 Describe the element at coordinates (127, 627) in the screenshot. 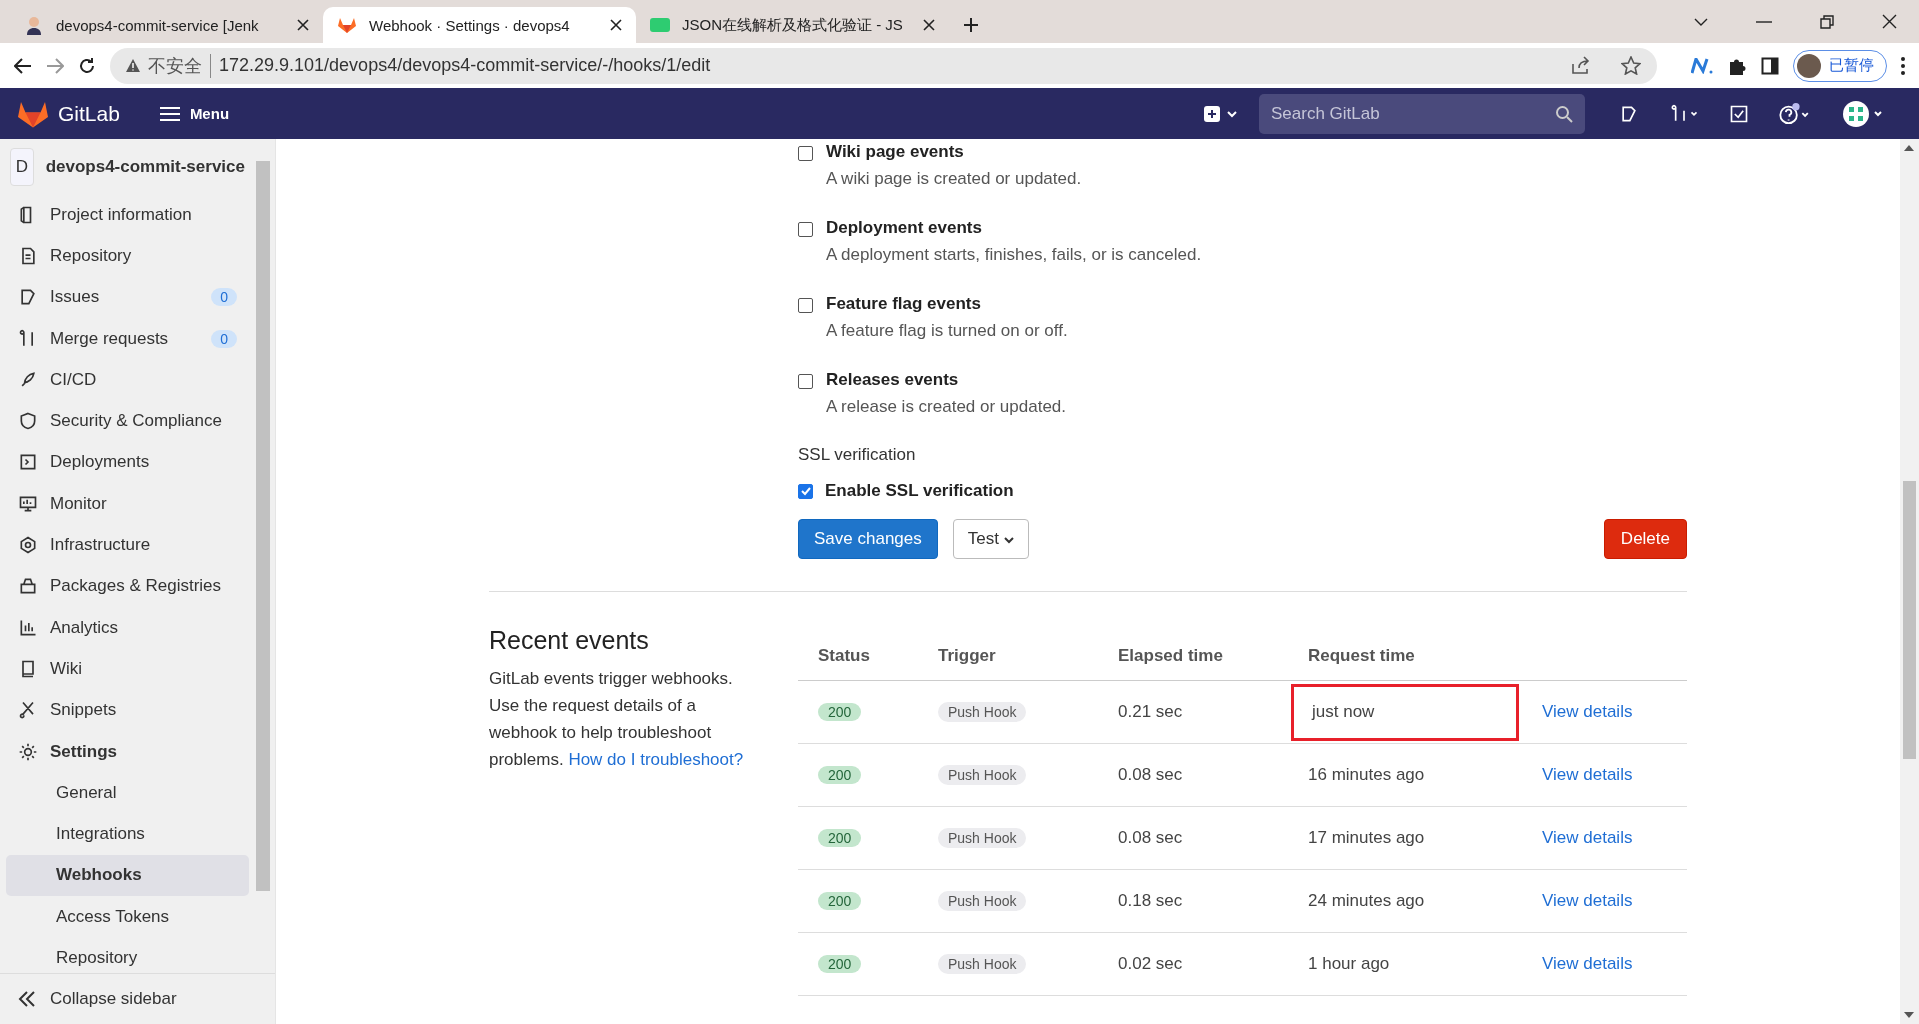

I see `sidebar-item: Analytics` at that location.